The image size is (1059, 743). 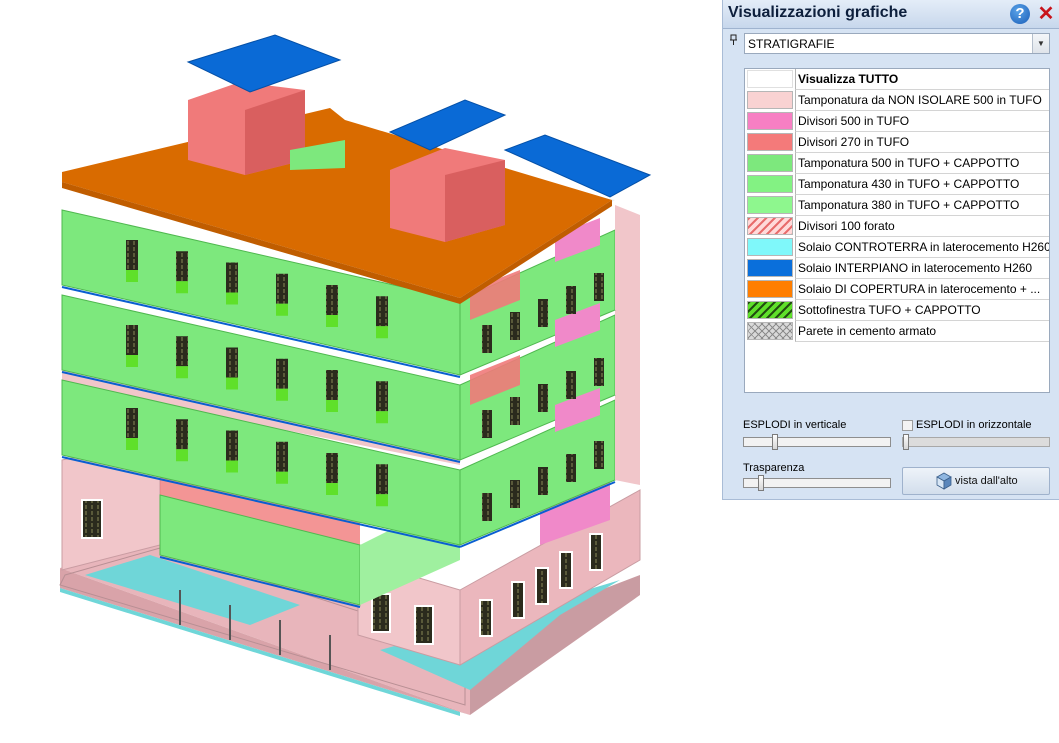 I want to click on panel-titlebar: Visualizzazioni grafiche ? ✕, so click(x=891, y=14).